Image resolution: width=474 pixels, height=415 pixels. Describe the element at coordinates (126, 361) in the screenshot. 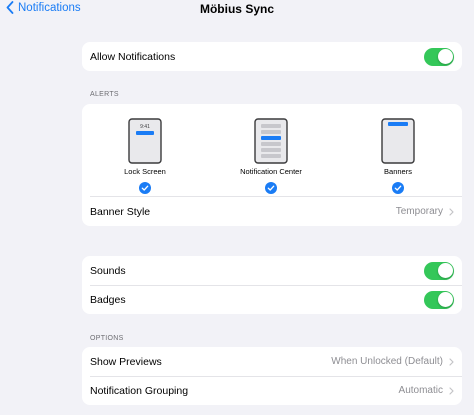

I see `show-previews-label: Show Previews` at that location.